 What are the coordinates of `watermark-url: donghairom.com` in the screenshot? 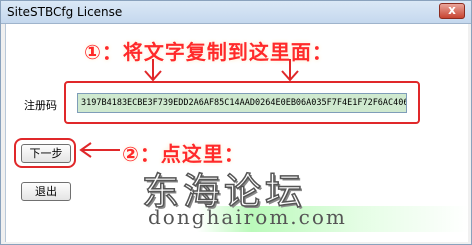 It's located at (247, 217).